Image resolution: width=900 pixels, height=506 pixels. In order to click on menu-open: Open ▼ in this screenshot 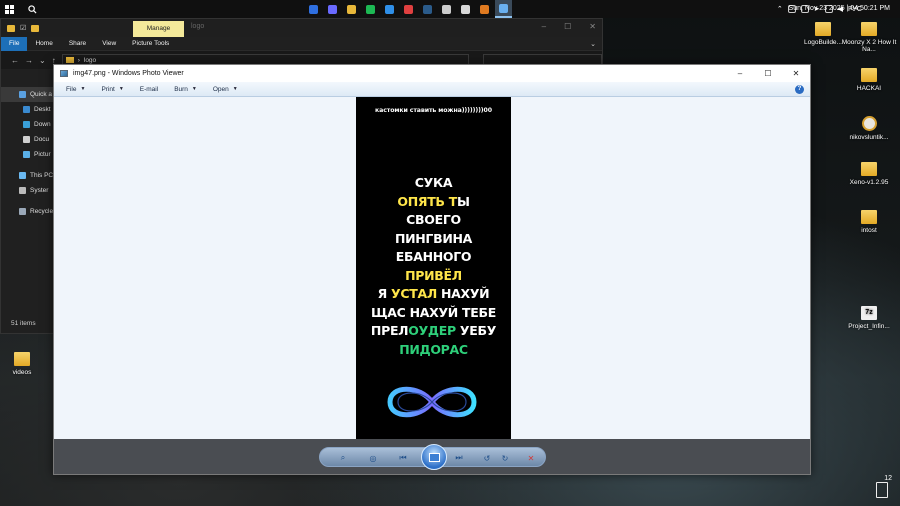, I will do `click(225, 89)`.